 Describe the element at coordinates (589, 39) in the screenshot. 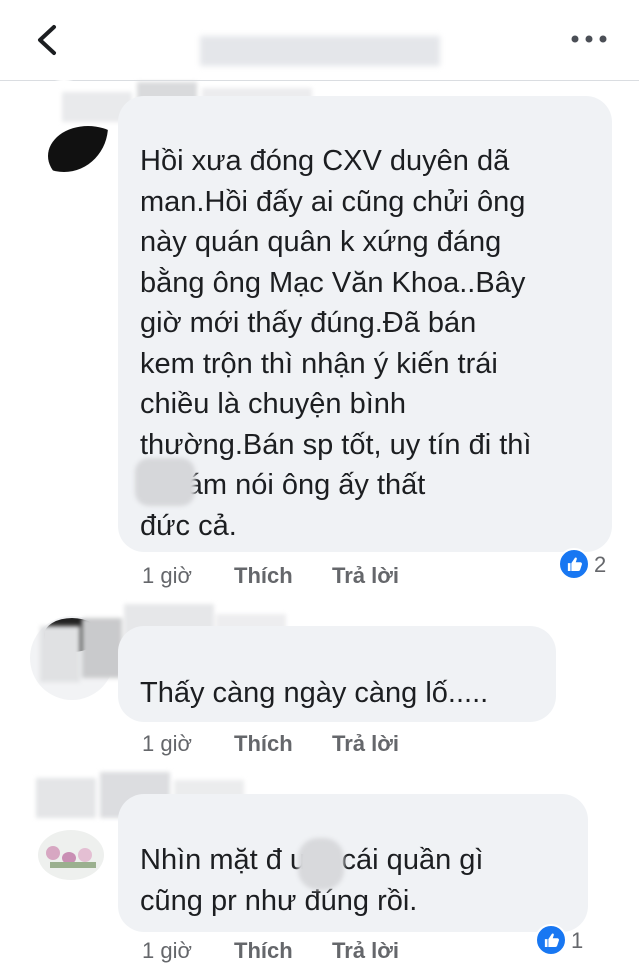

I see `more-horizontal-icon` at that location.